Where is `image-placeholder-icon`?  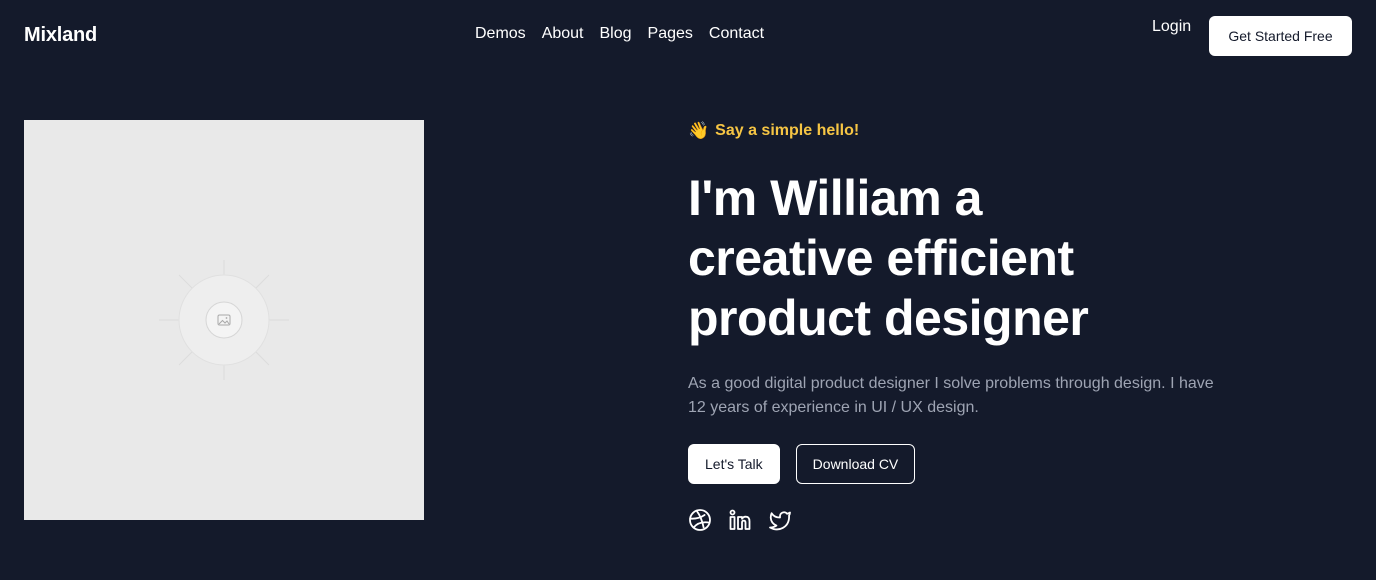 image-placeholder-icon is located at coordinates (224, 320).